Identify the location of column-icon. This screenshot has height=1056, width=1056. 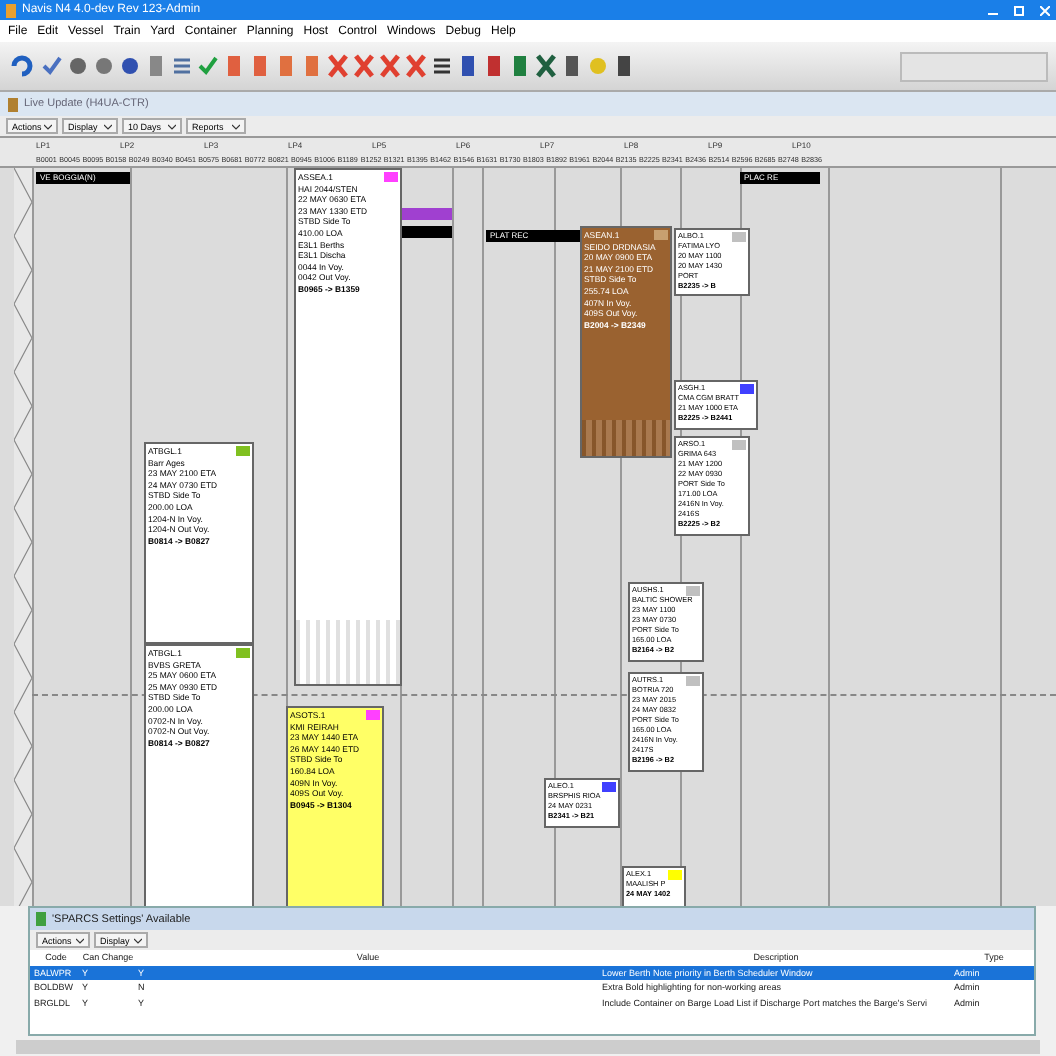
(156, 66).